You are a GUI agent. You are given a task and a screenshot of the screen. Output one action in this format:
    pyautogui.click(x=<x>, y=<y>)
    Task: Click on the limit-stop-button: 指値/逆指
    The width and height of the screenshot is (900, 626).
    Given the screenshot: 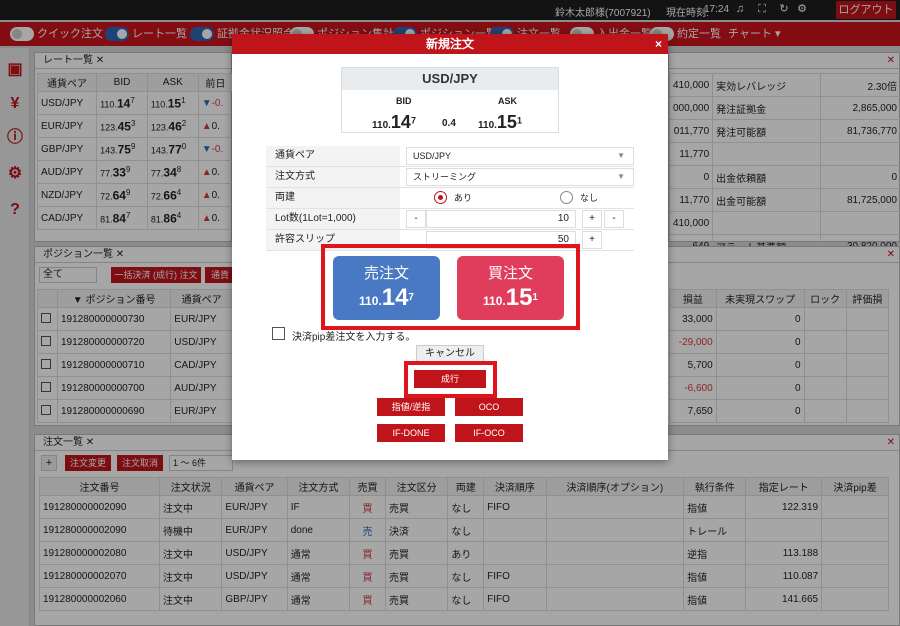 What is the action you would take?
    pyautogui.click(x=411, y=407)
    